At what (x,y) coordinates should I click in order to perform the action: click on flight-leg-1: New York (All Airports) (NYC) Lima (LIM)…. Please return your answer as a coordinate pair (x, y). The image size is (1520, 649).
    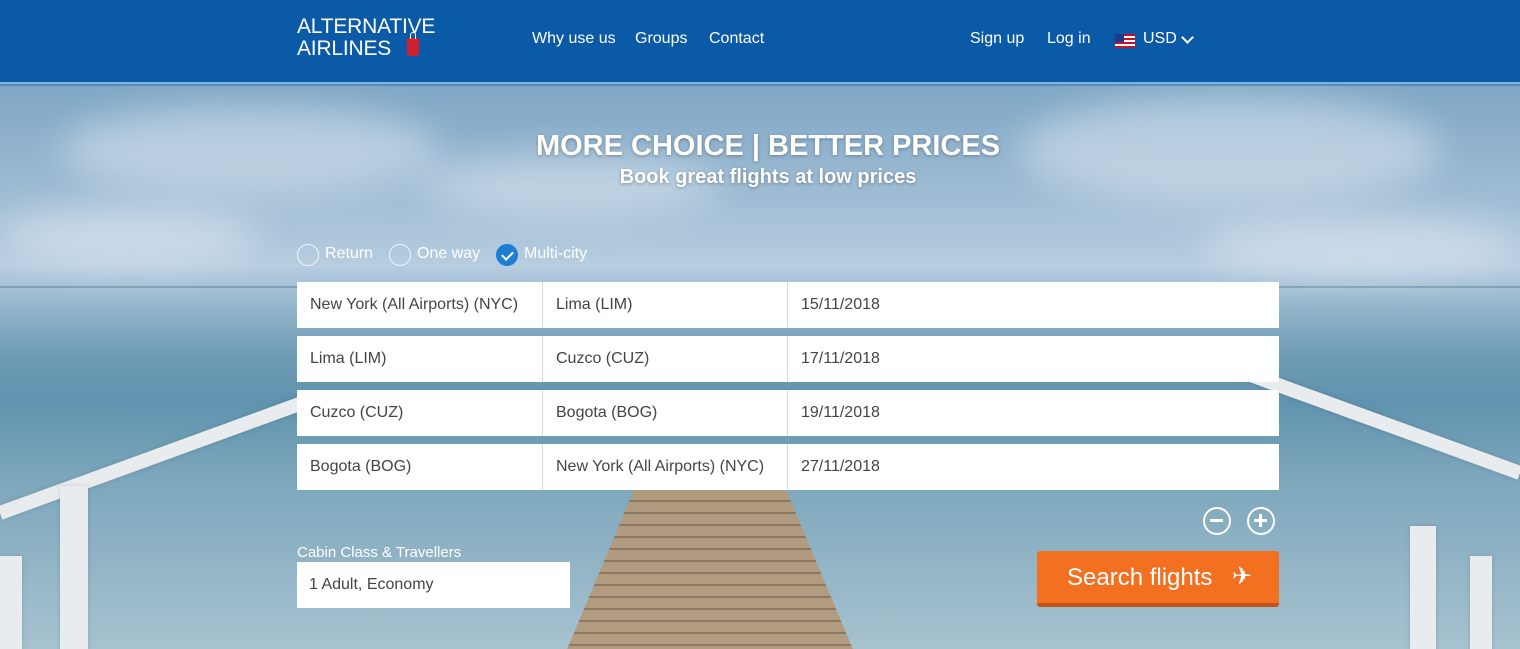
    Looking at the image, I should click on (788, 305).